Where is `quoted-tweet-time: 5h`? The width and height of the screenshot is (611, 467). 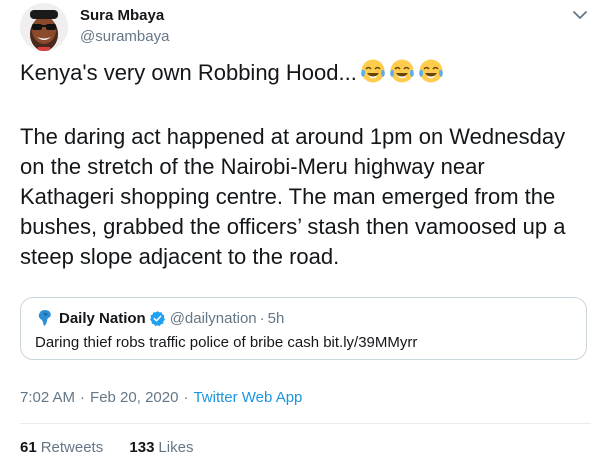
quoted-tweet-time: 5h is located at coordinates (276, 318).